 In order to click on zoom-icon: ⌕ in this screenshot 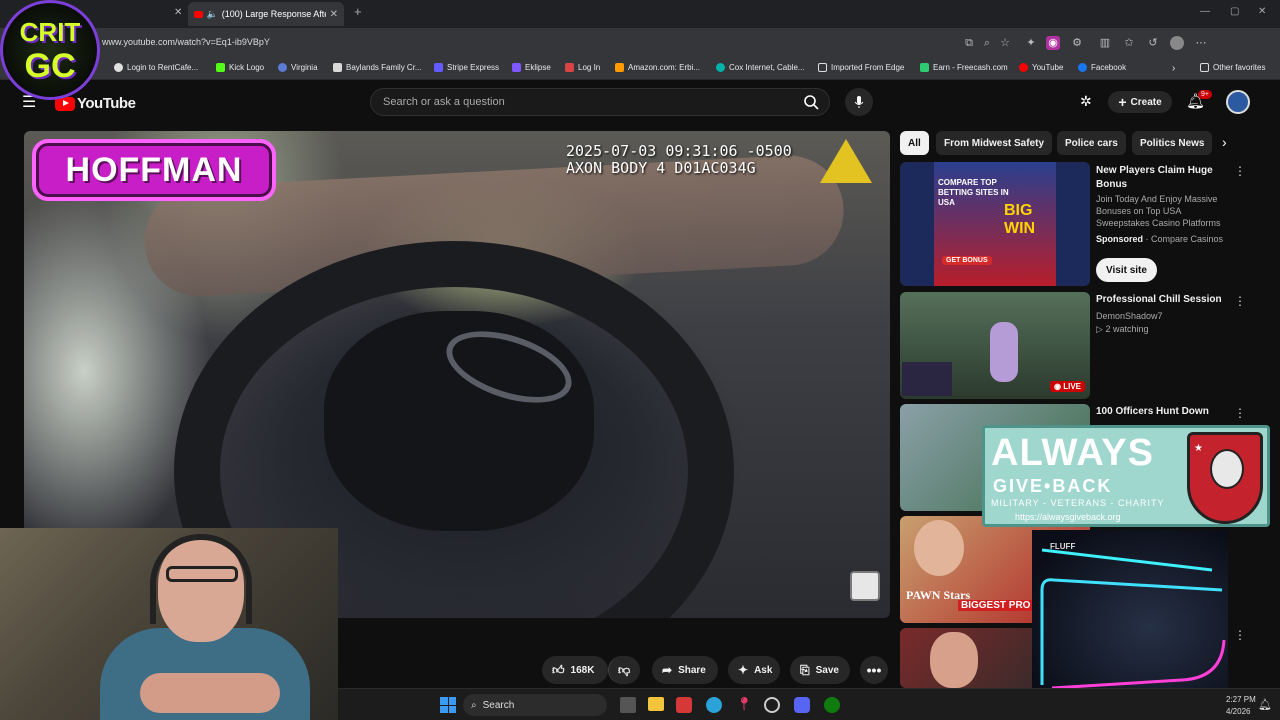, I will do `click(987, 43)`.